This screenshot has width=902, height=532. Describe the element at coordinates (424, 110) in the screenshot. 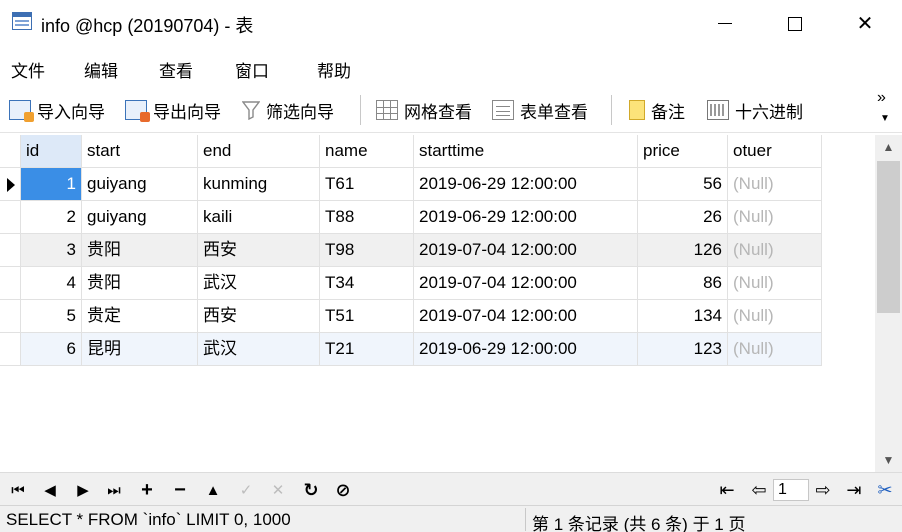

I see `grid-view-button: 网格查看` at that location.